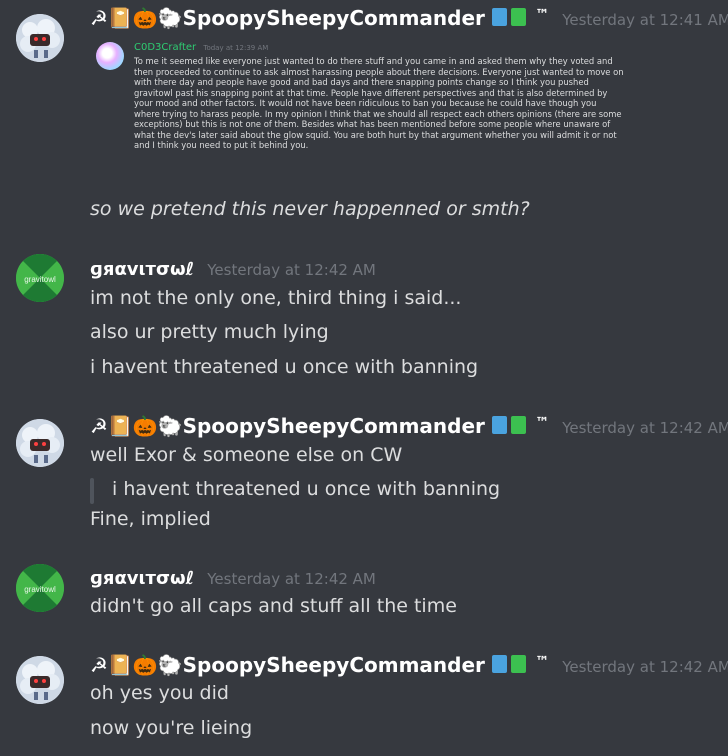 This screenshot has height=756, width=728. Describe the element at coordinates (92, 491) in the screenshot. I see `quote-bar` at that location.